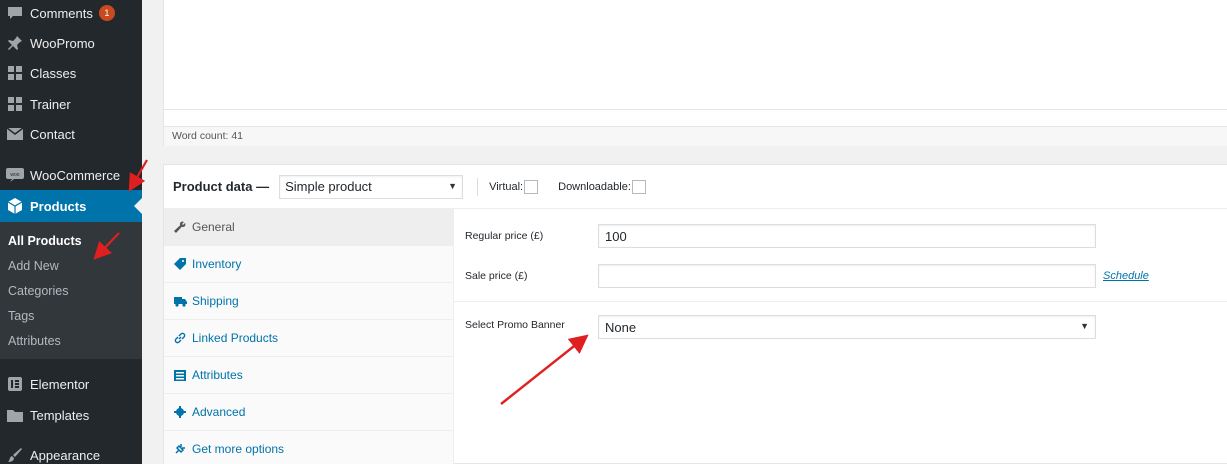 The height and width of the screenshot is (464, 1227). Describe the element at coordinates (183, 301) in the screenshot. I see `truck-icon` at that location.